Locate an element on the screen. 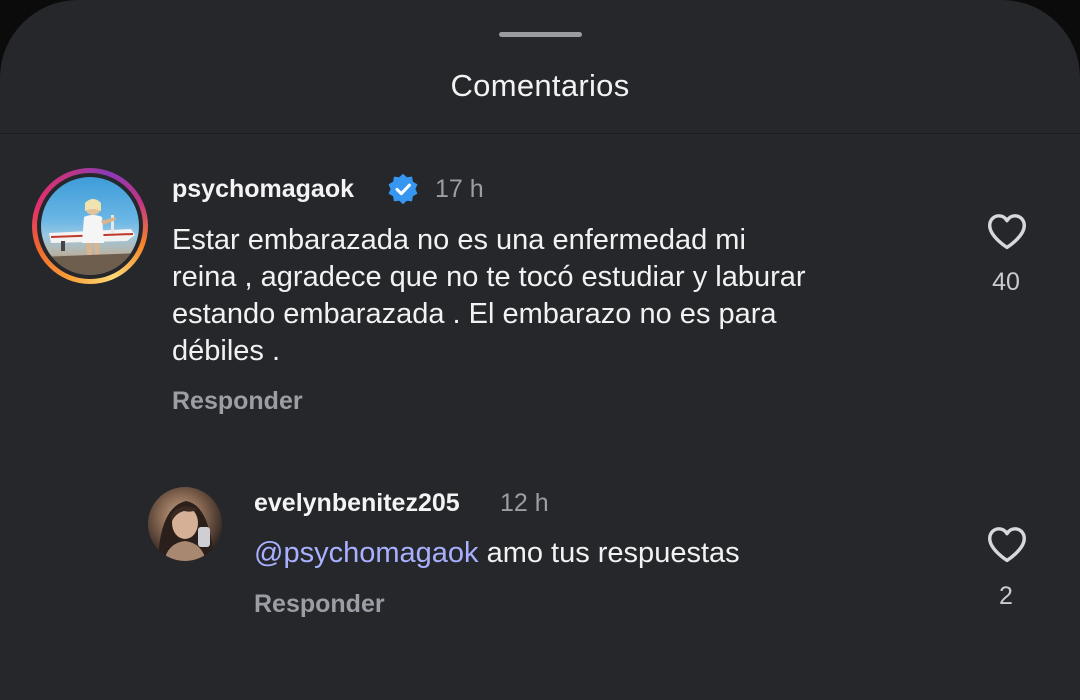 This screenshot has height=700, width=1080. comment-time: 17 h is located at coordinates (459, 189).